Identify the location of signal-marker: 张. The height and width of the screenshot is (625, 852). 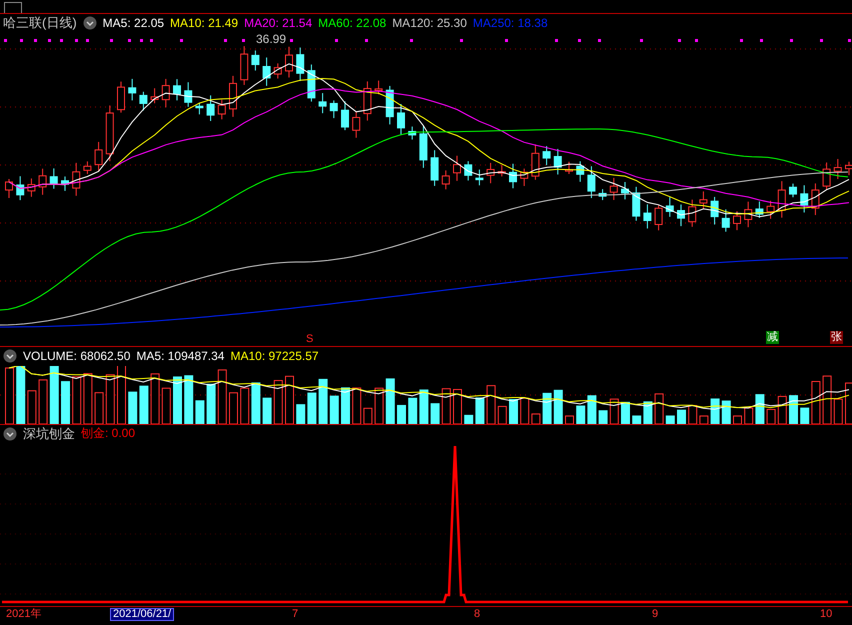
(836, 337).